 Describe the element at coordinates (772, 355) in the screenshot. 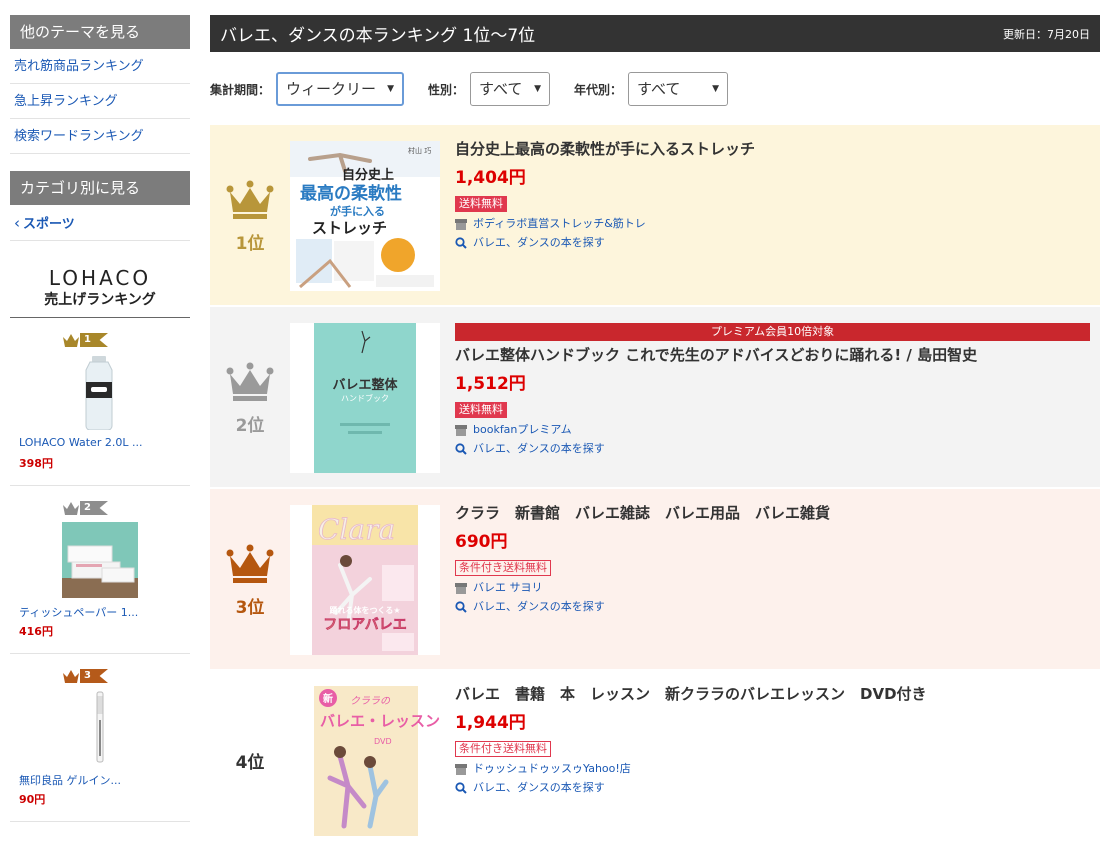

I see `product-name-link: バレエ整体ハンドブック これで先生のアドバイスどおりに踊れる! / 島田智史` at that location.